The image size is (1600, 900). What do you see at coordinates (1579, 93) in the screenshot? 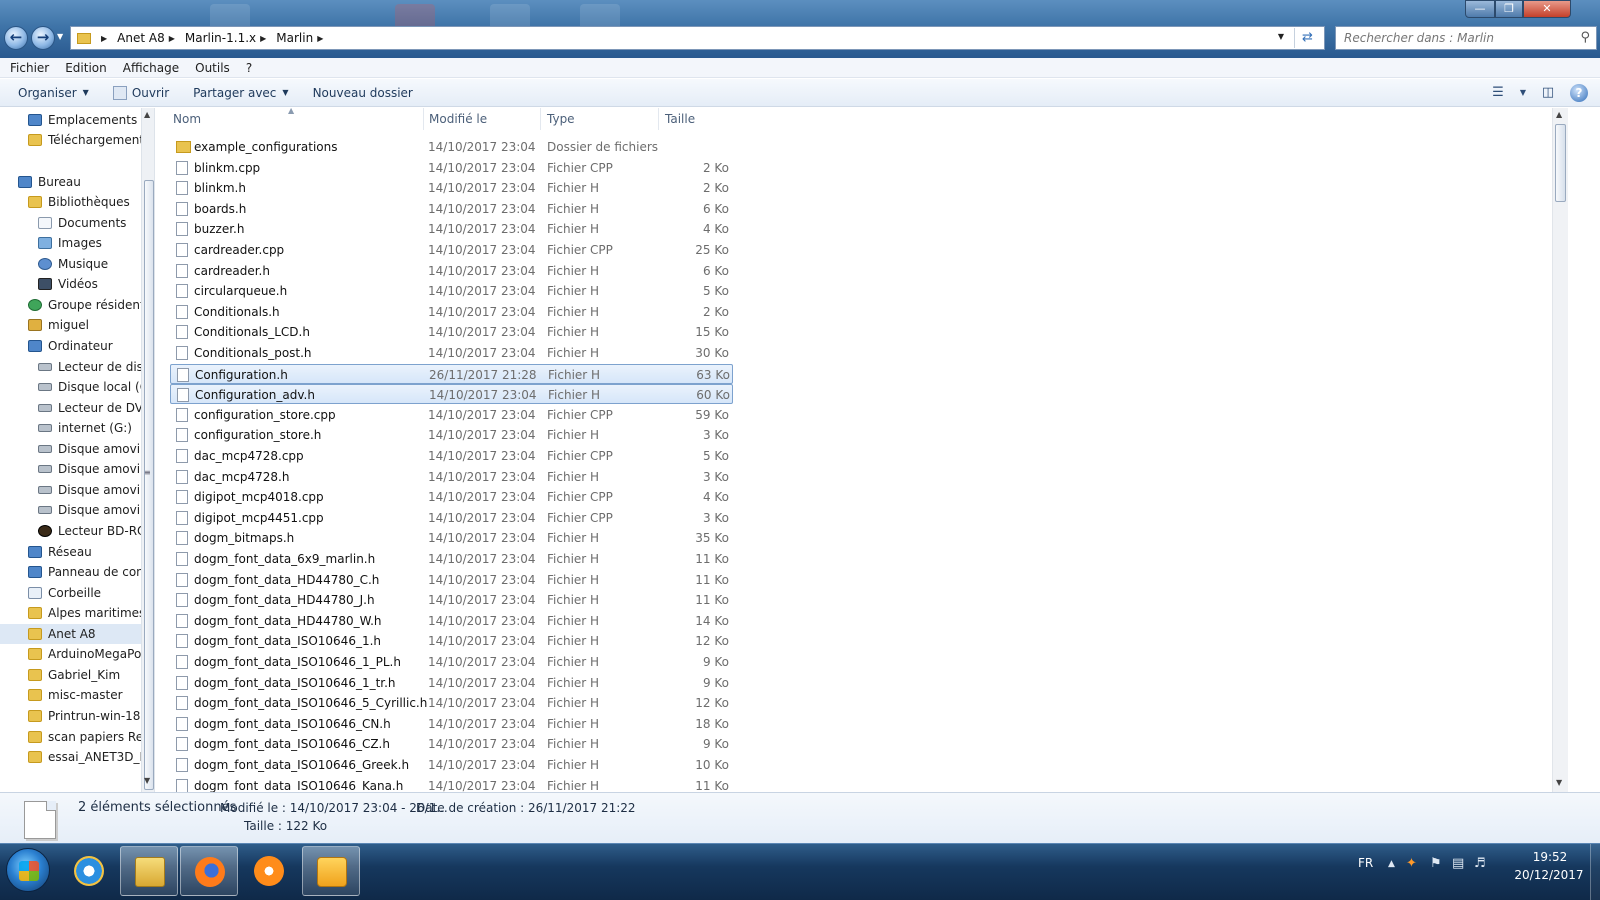
I see `help-icon: ?` at bounding box center [1579, 93].